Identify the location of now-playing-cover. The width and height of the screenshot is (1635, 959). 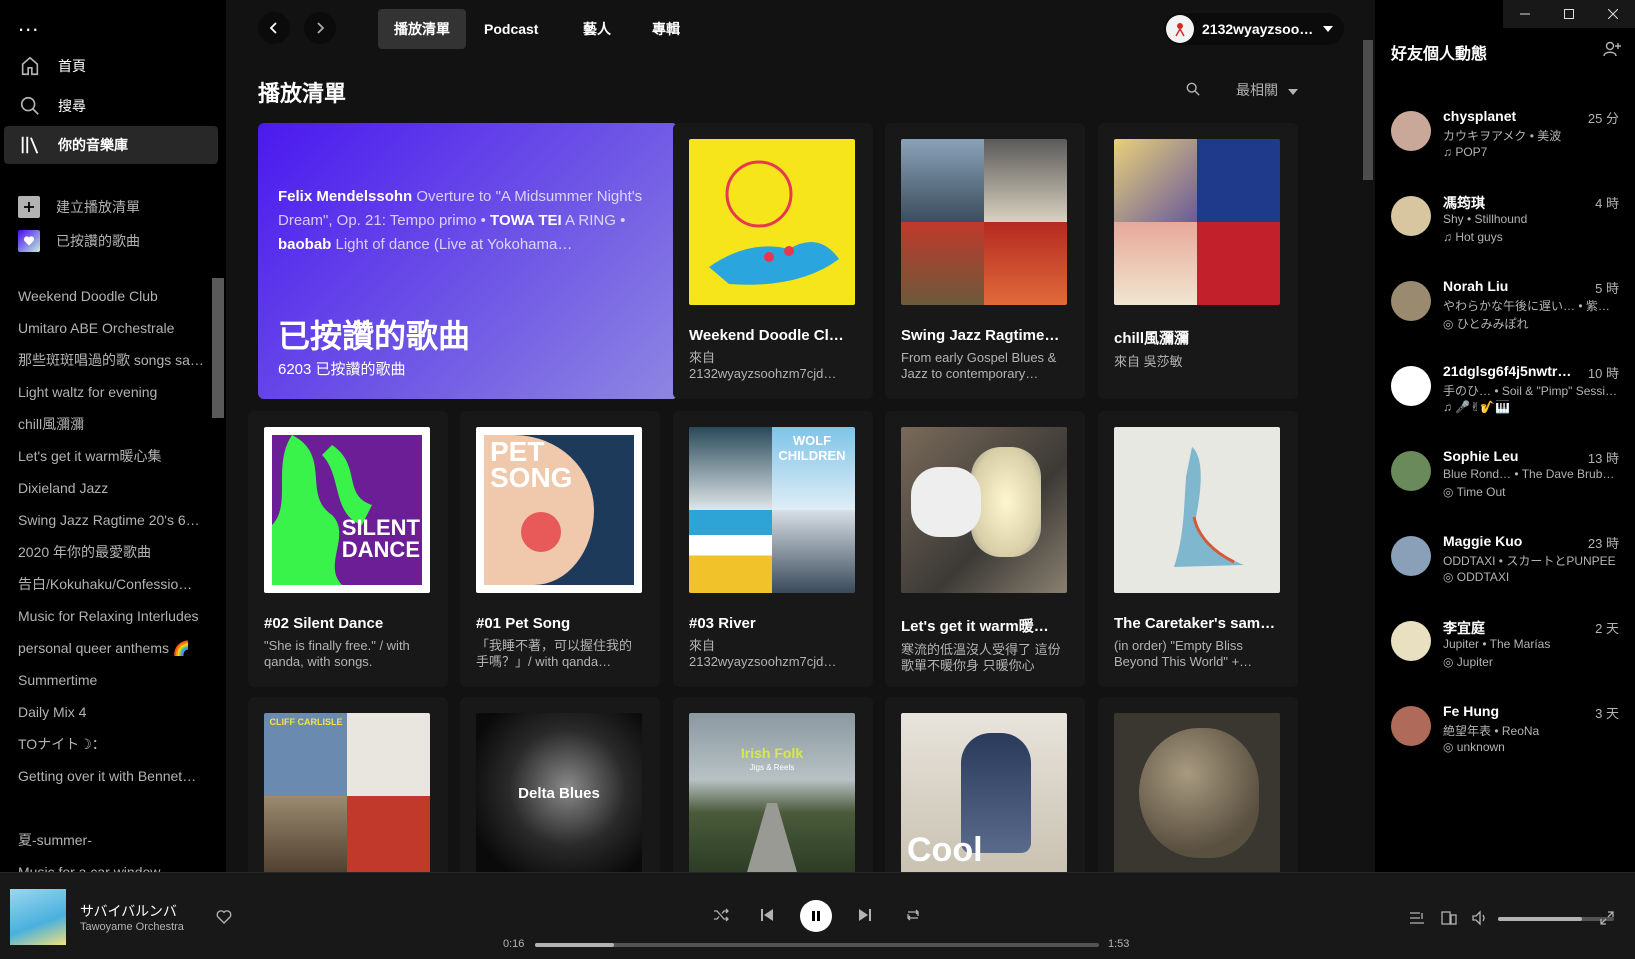
(38, 917).